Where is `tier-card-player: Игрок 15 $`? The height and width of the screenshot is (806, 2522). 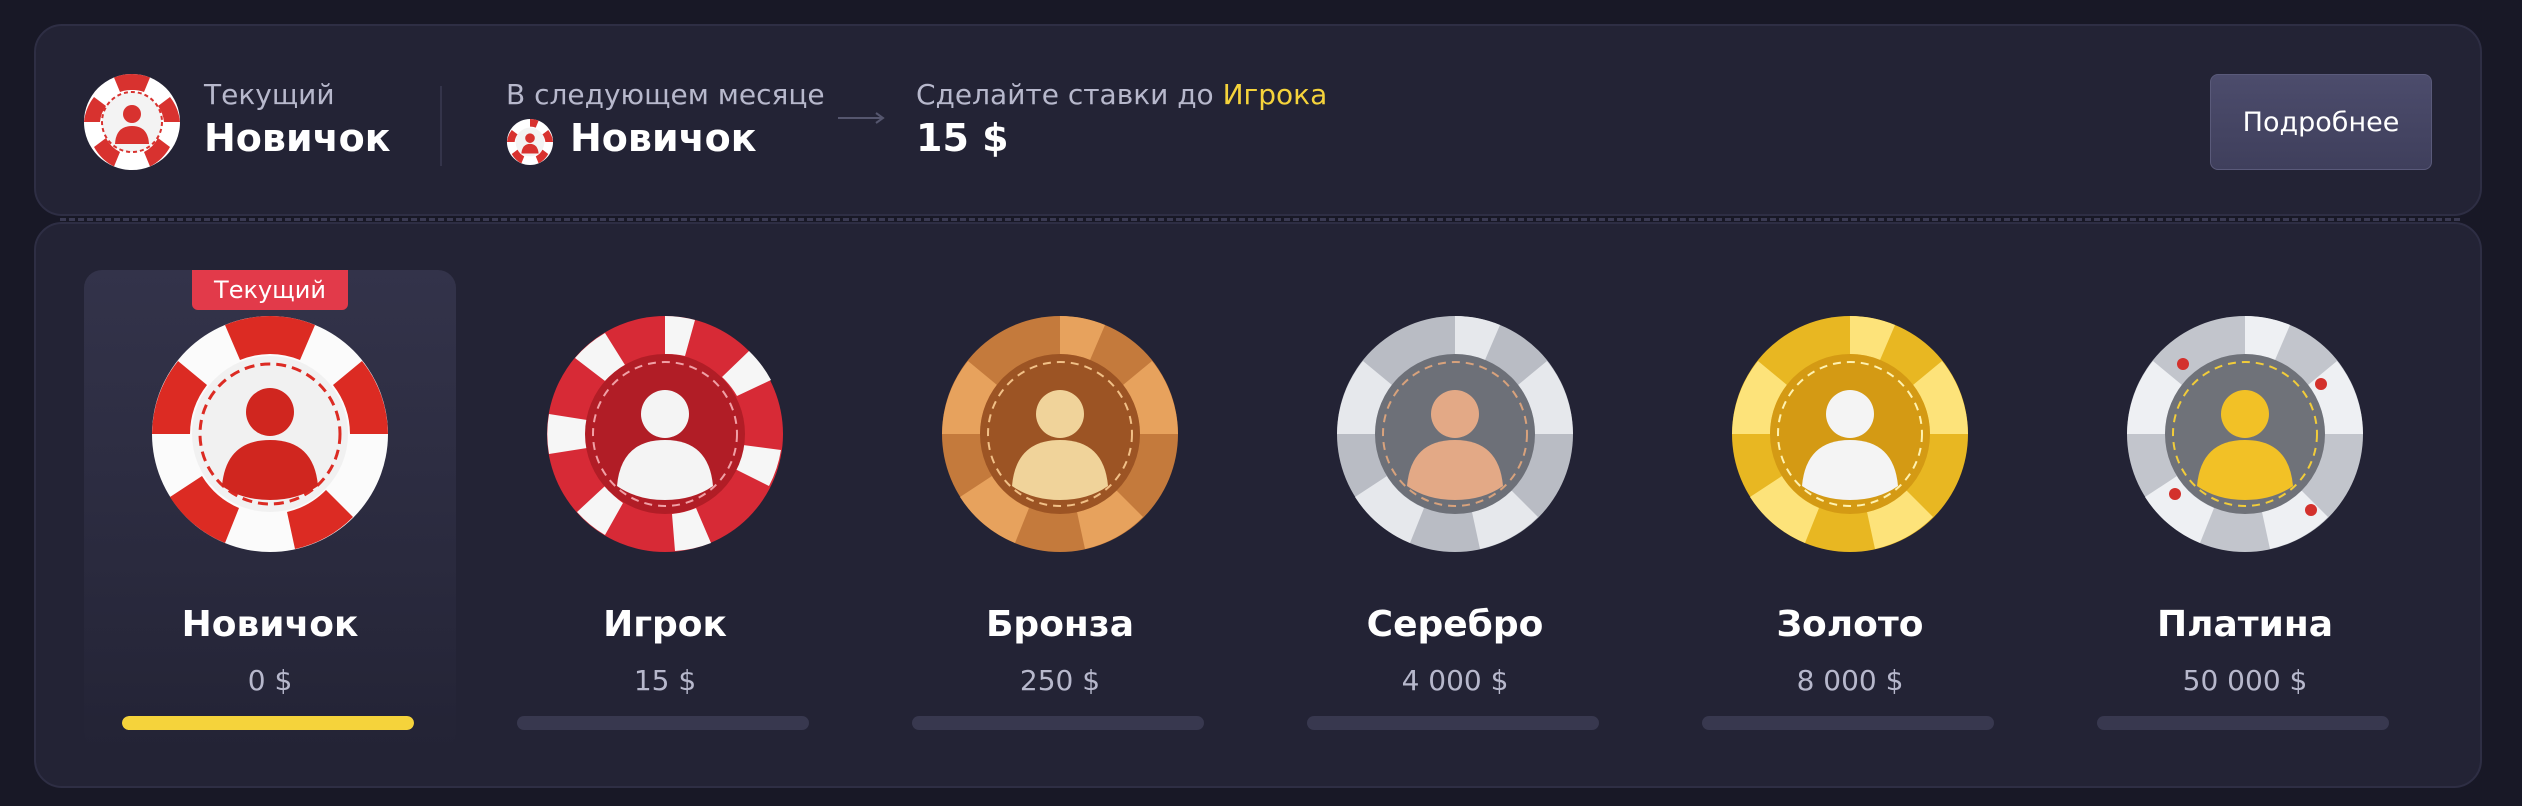 tier-card-player: Игрок 15 $ is located at coordinates (665, 510).